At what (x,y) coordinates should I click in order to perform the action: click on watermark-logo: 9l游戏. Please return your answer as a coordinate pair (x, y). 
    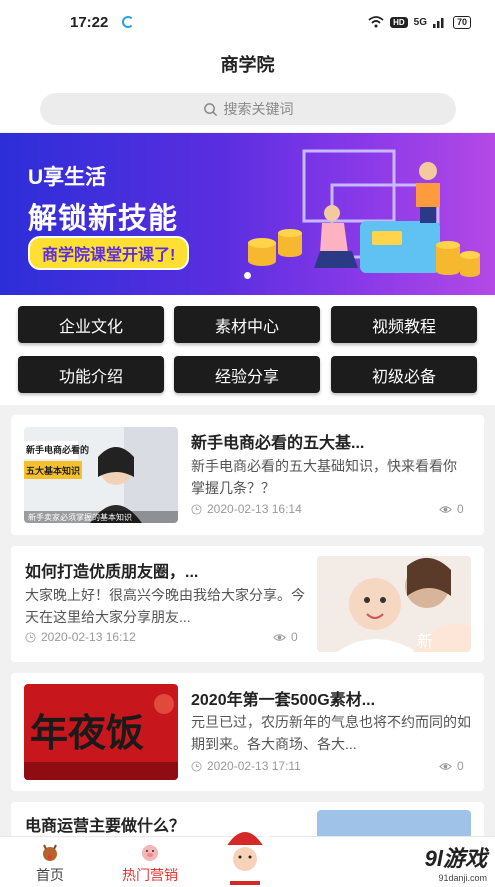
    Looking at the image, I should click on (455, 858).